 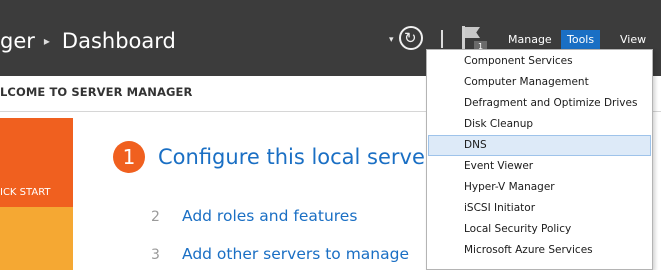 I want to click on menu-item-iscsi-initiator: iSCSI Initiator, so click(x=539, y=208).